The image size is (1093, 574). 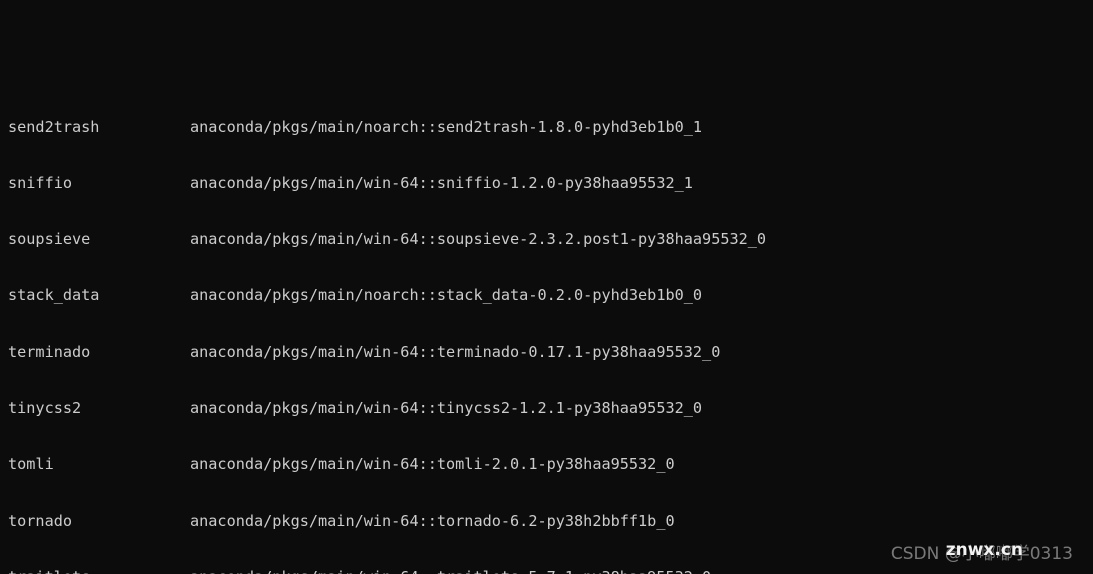 I want to click on package-name: stack_data, so click(x=54, y=295).